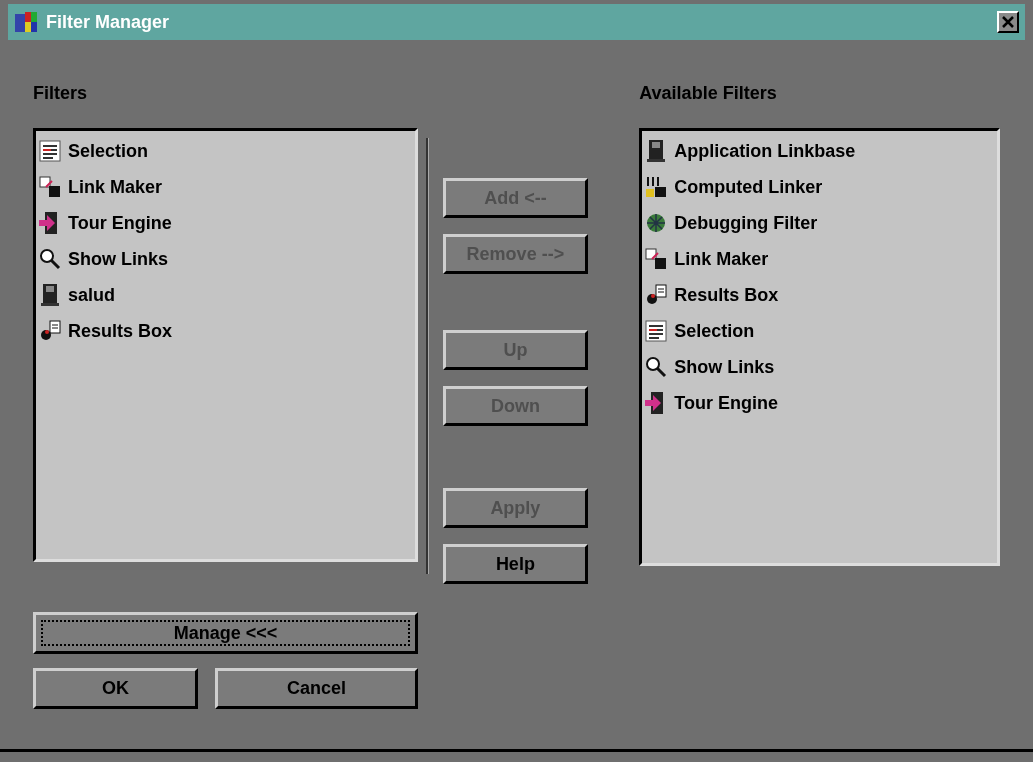  I want to click on ok-button: OK, so click(115, 688).